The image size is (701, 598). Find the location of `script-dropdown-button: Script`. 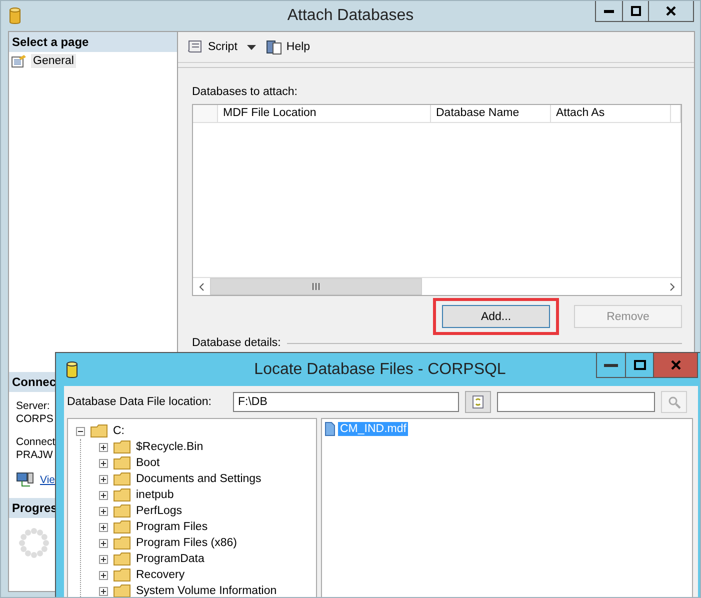

script-dropdown-button: Script is located at coordinates (221, 47).